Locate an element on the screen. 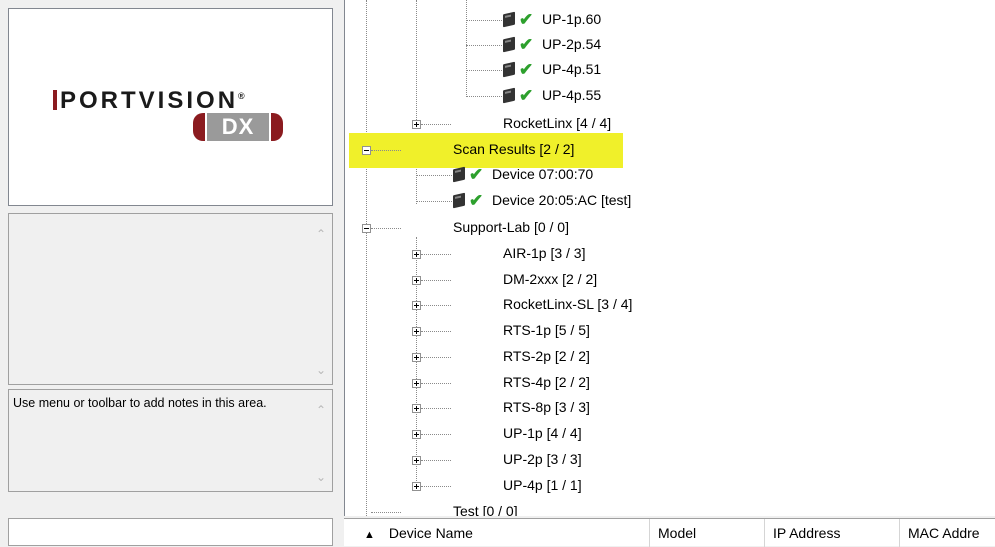 The image size is (995, 547). tree-node-device: ✔ Device 07:00:70 is located at coordinates (545, 175).